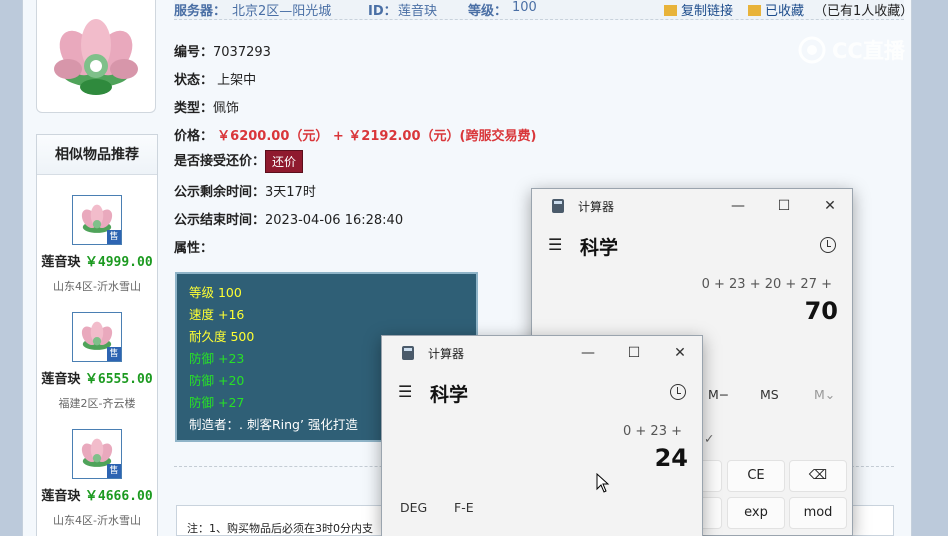 The width and height of the screenshot is (948, 536). I want to click on expand-chevron-icon: ✓, so click(709, 438).